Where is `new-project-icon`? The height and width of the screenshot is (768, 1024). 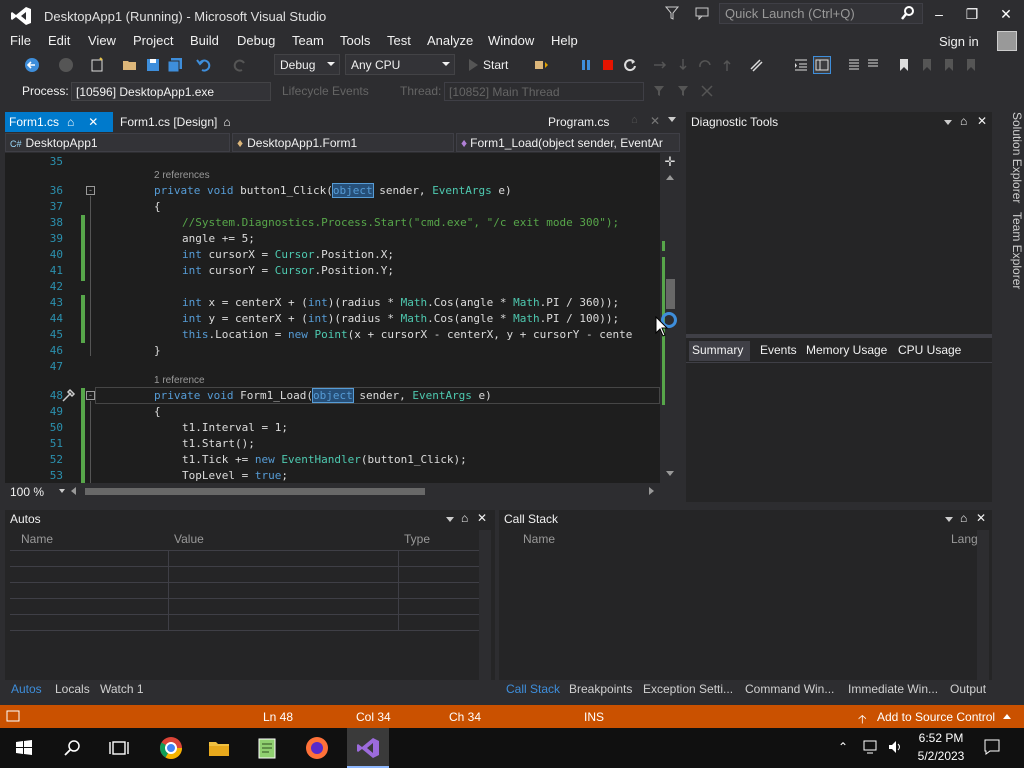 new-project-icon is located at coordinates (97, 65).